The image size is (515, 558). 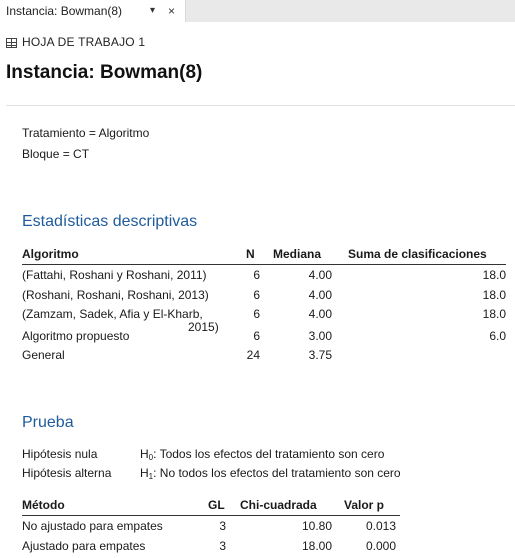 What do you see at coordinates (211, 515) in the screenshot?
I see `test-table-header-rule` at bounding box center [211, 515].